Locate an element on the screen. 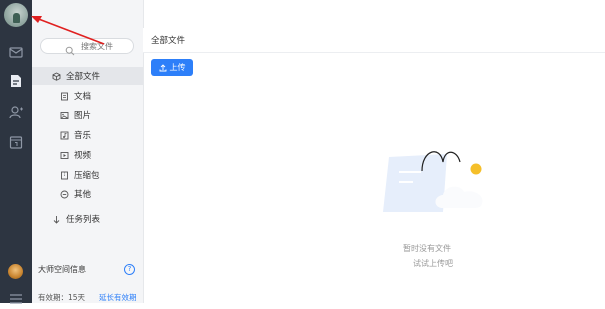  sidebar-item-archives: 压缩包 is located at coordinates (87, 175).